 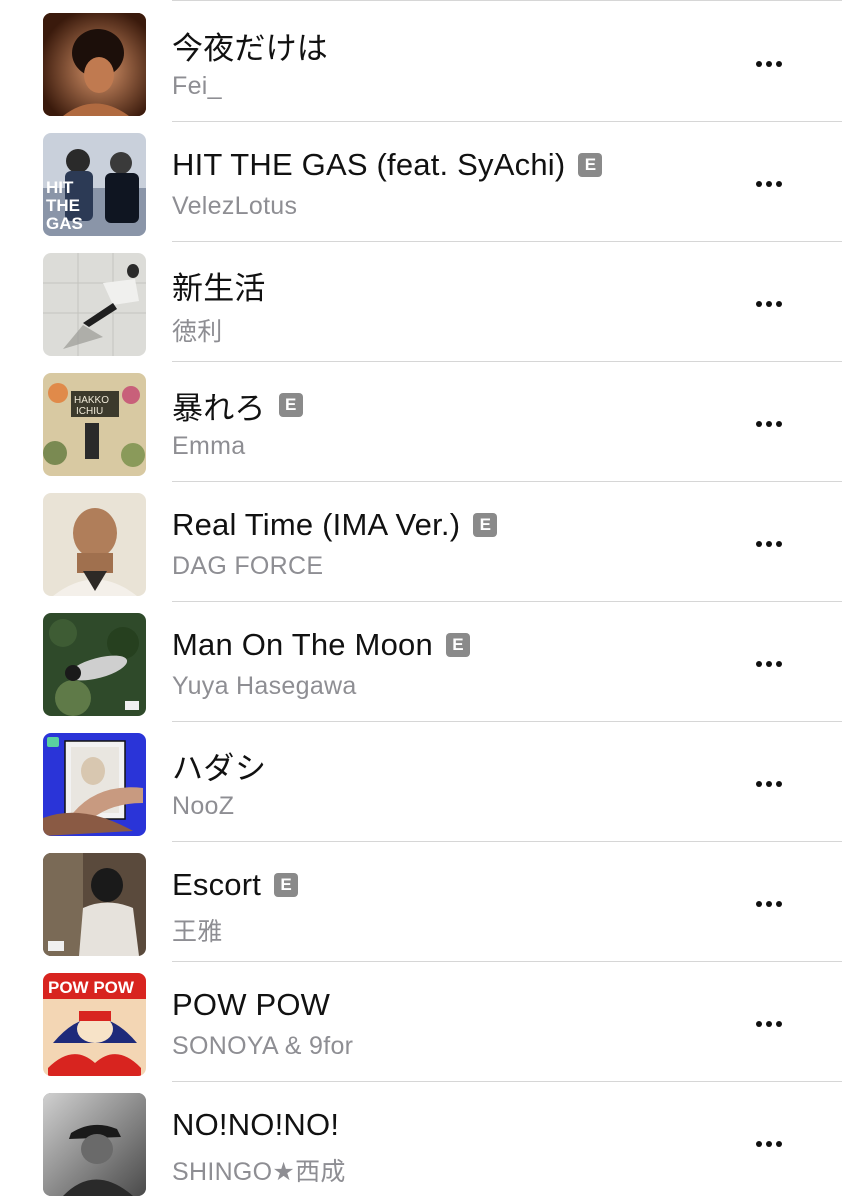 I want to click on svg-text: GAS, so click(x=64, y=223).